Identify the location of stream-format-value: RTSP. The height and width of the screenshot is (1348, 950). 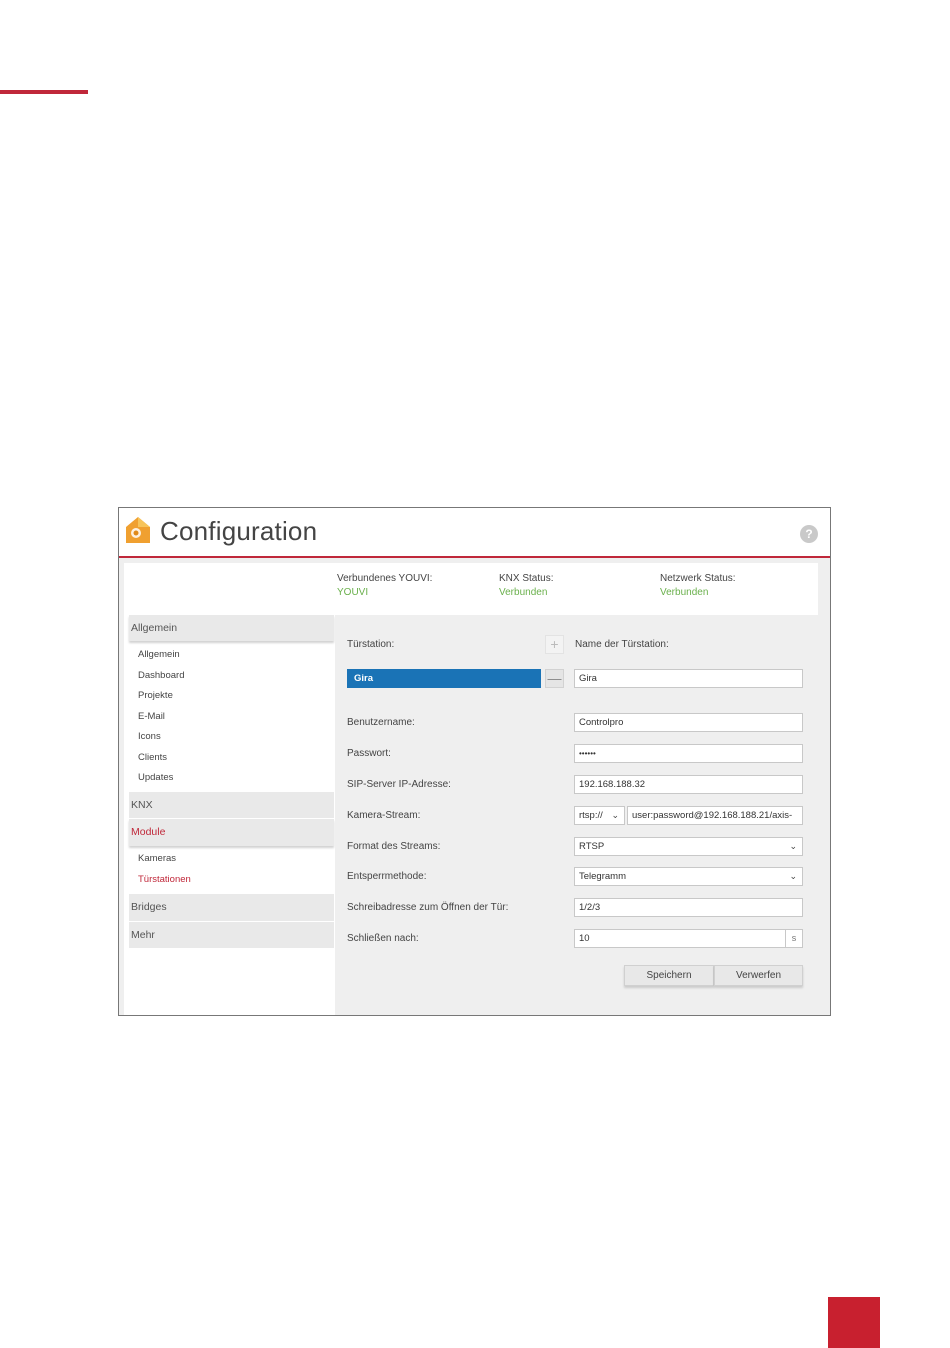
(592, 846).